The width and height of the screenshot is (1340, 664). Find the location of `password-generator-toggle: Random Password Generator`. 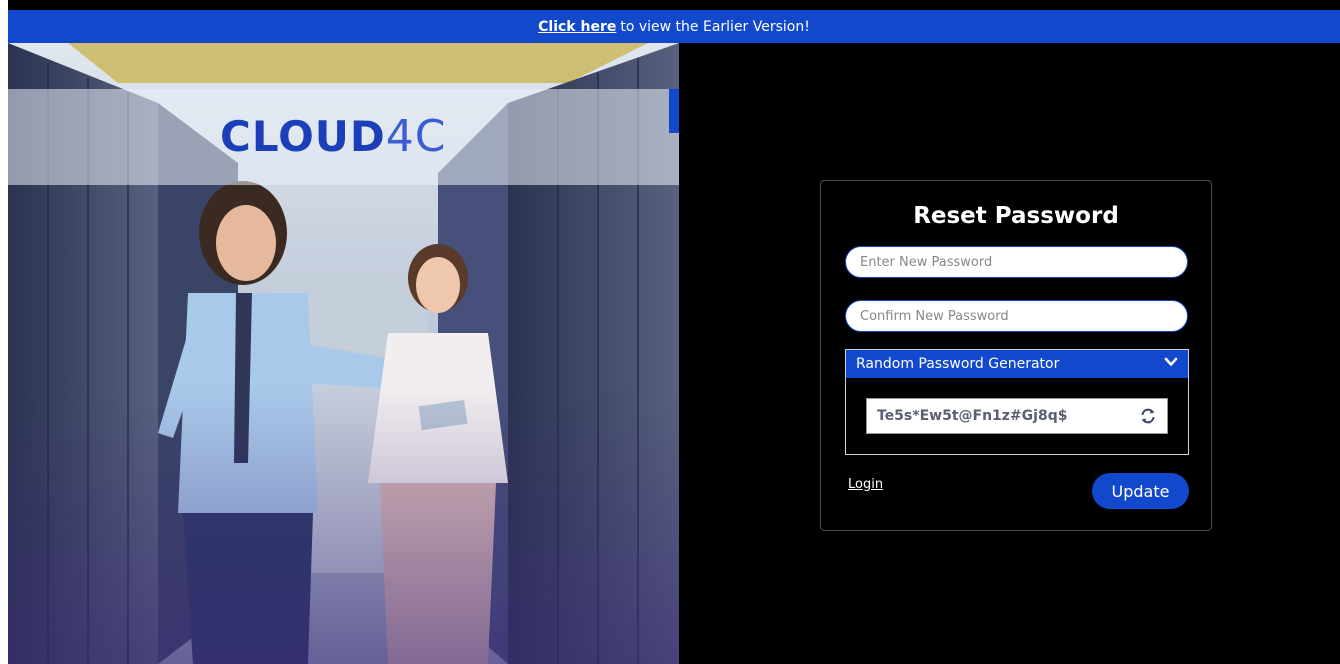

password-generator-toggle: Random Password Generator is located at coordinates (1017, 364).